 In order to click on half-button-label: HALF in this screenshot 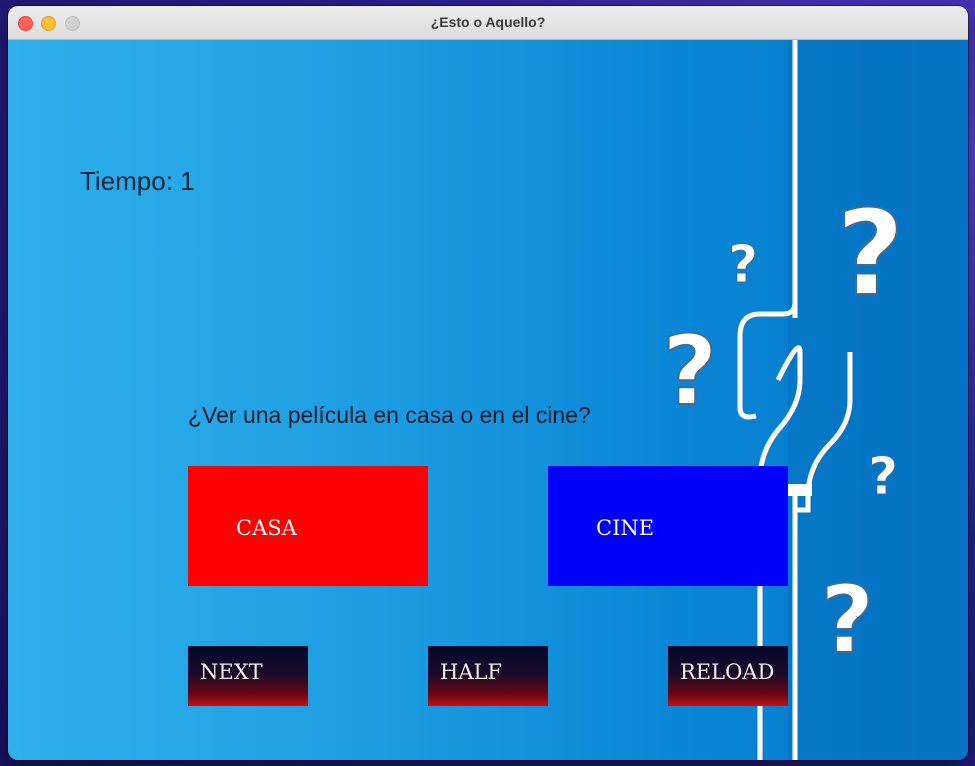, I will do `click(471, 672)`.